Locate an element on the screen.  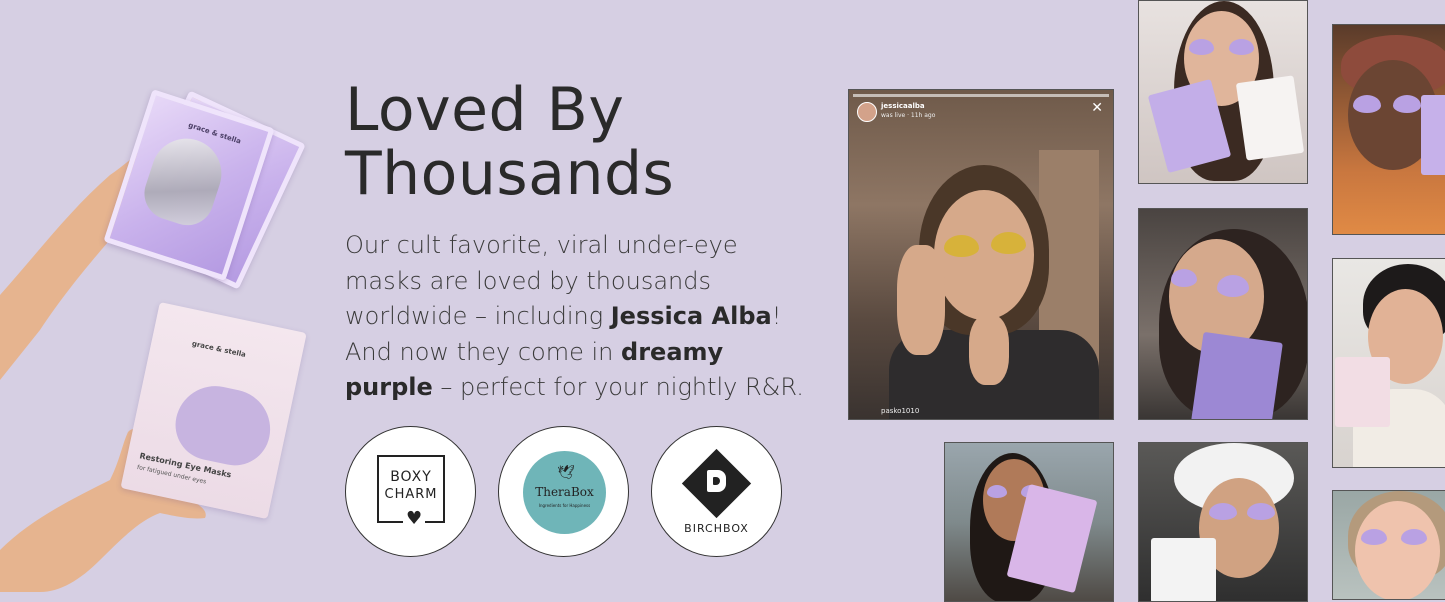
box-brand: grace & stella is located at coordinates (219, 349).